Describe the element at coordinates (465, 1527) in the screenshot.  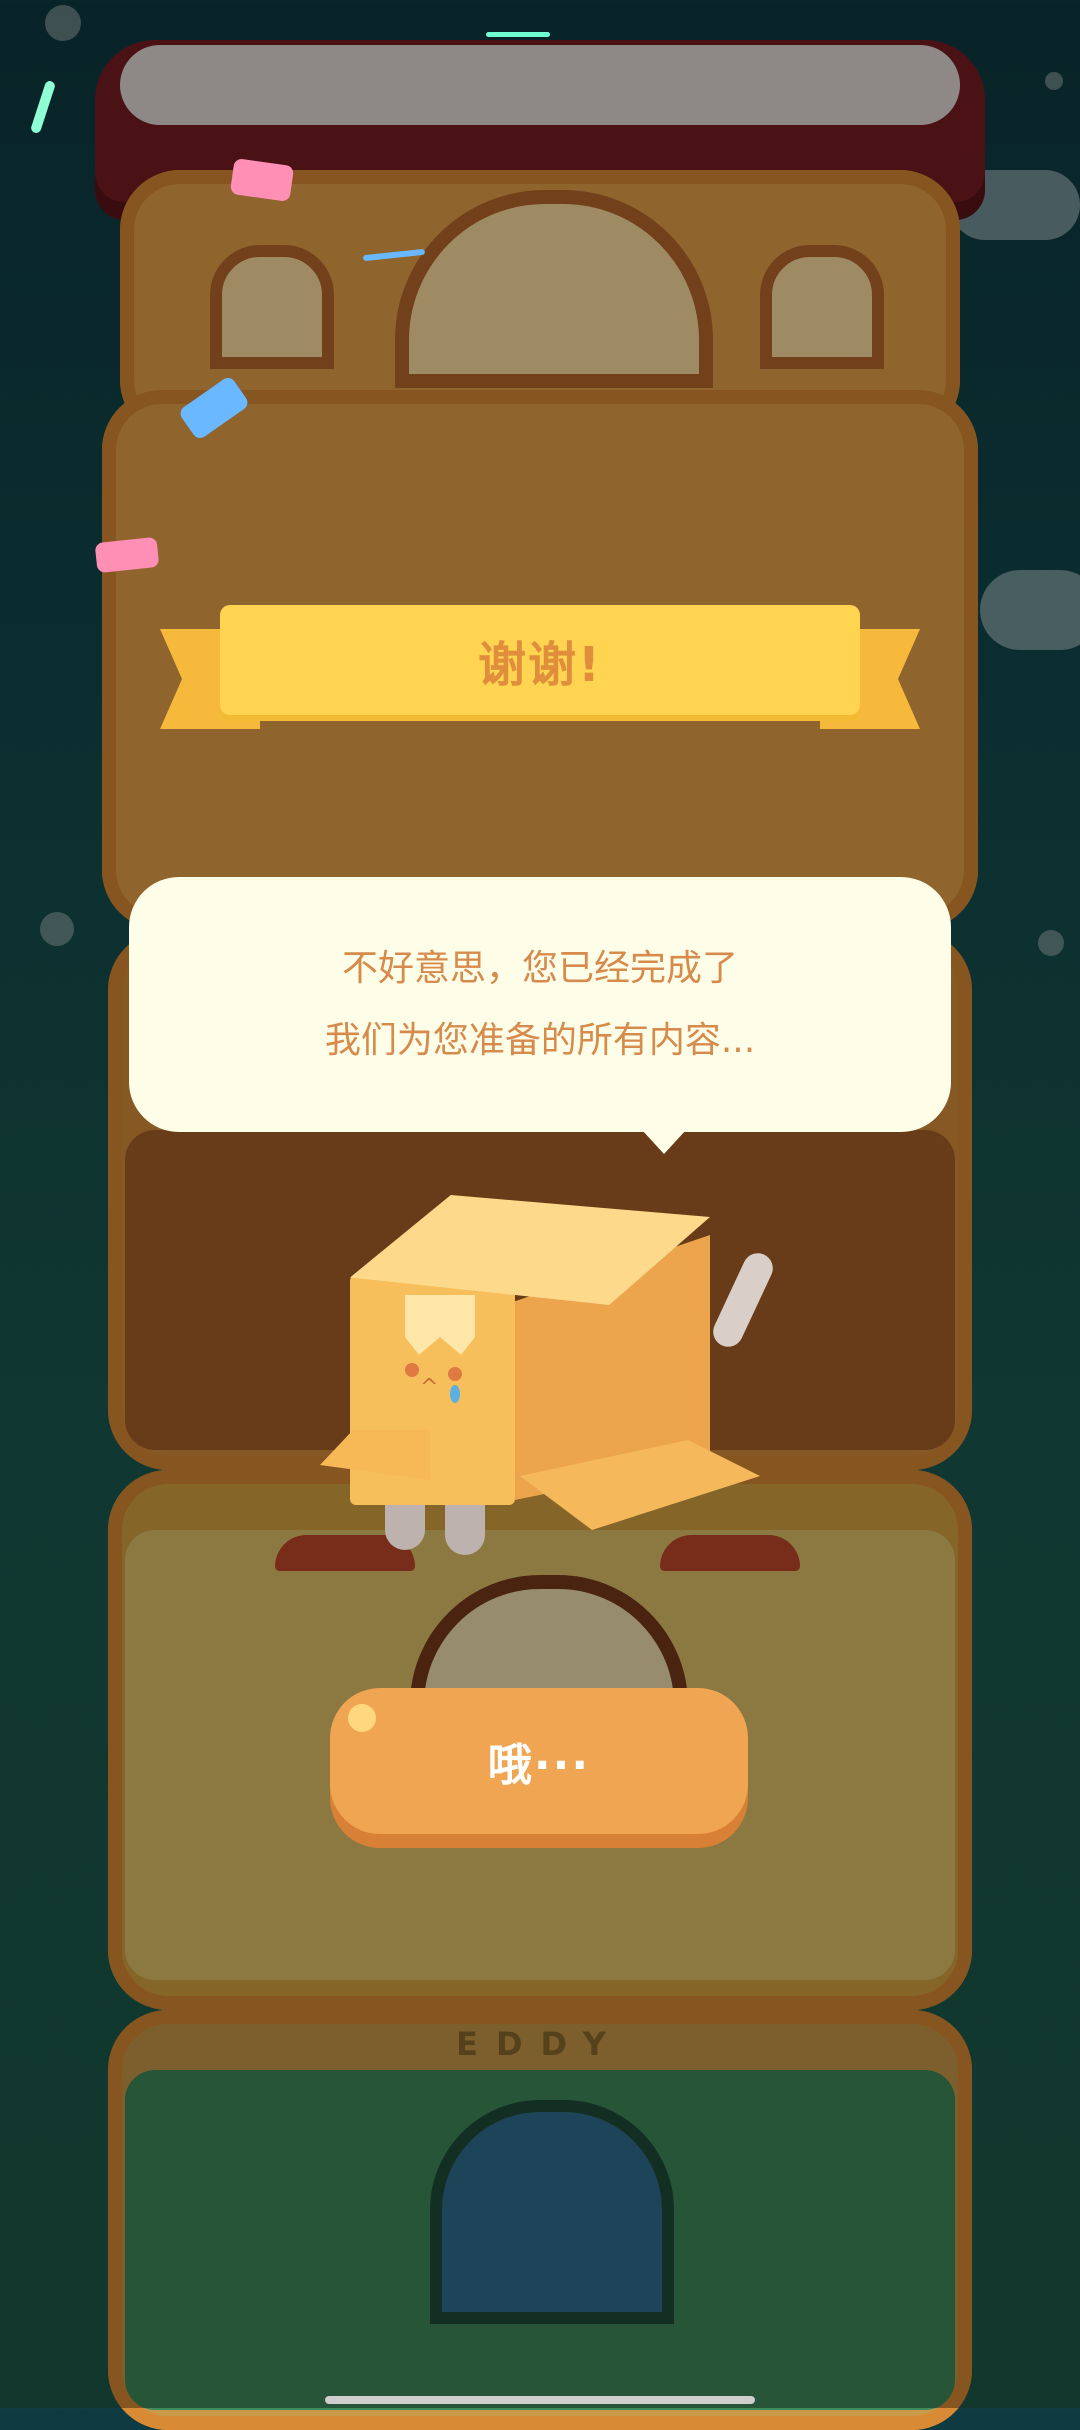
I see `cat-leg` at that location.